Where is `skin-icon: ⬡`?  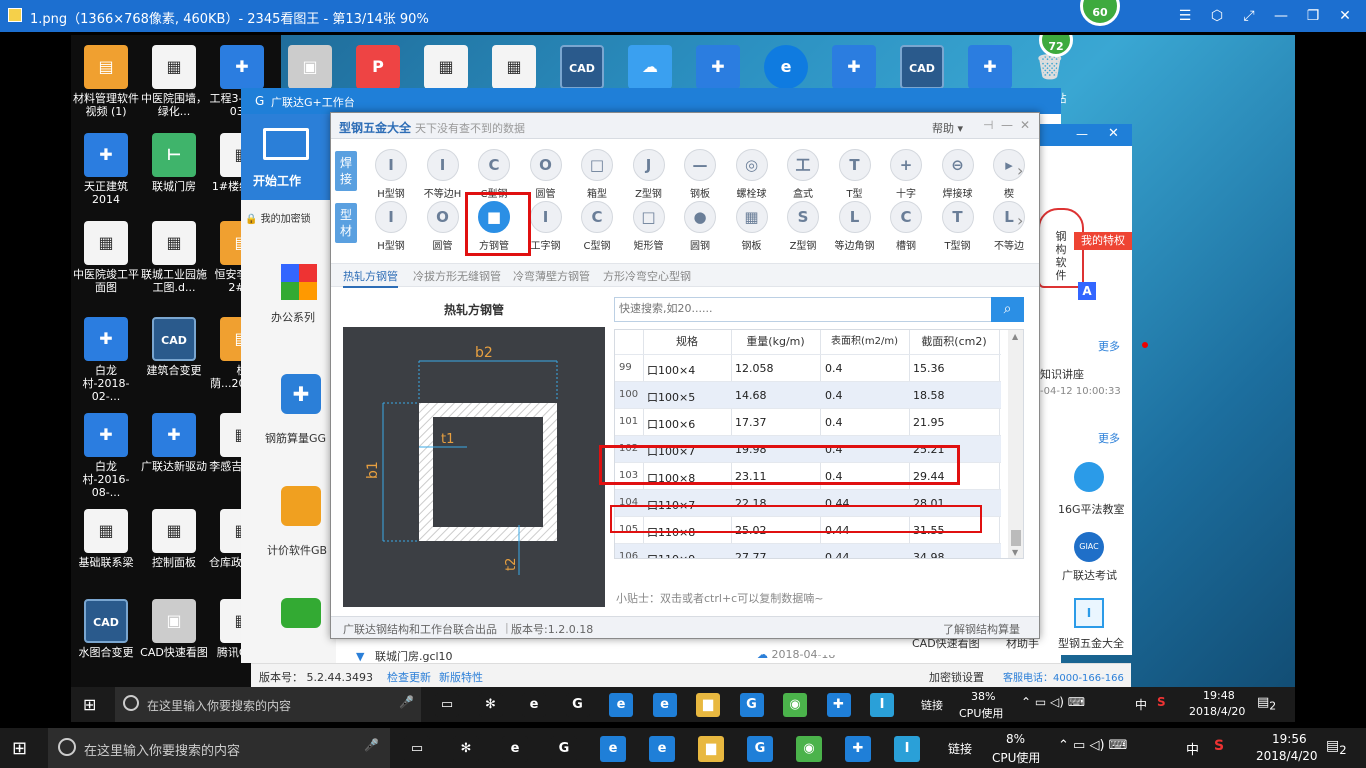 skin-icon: ⬡ is located at coordinates (1217, 16).